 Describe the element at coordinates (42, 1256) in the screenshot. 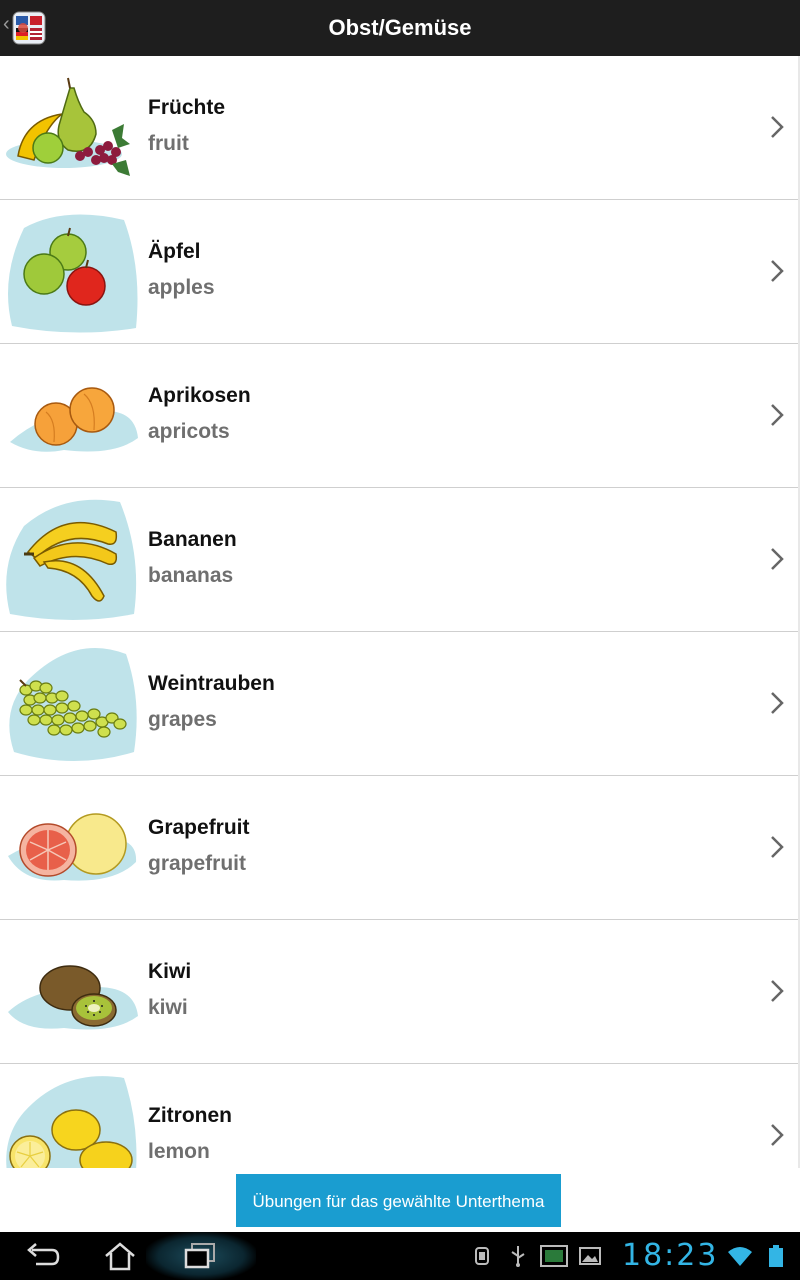

I see `back-icon` at that location.